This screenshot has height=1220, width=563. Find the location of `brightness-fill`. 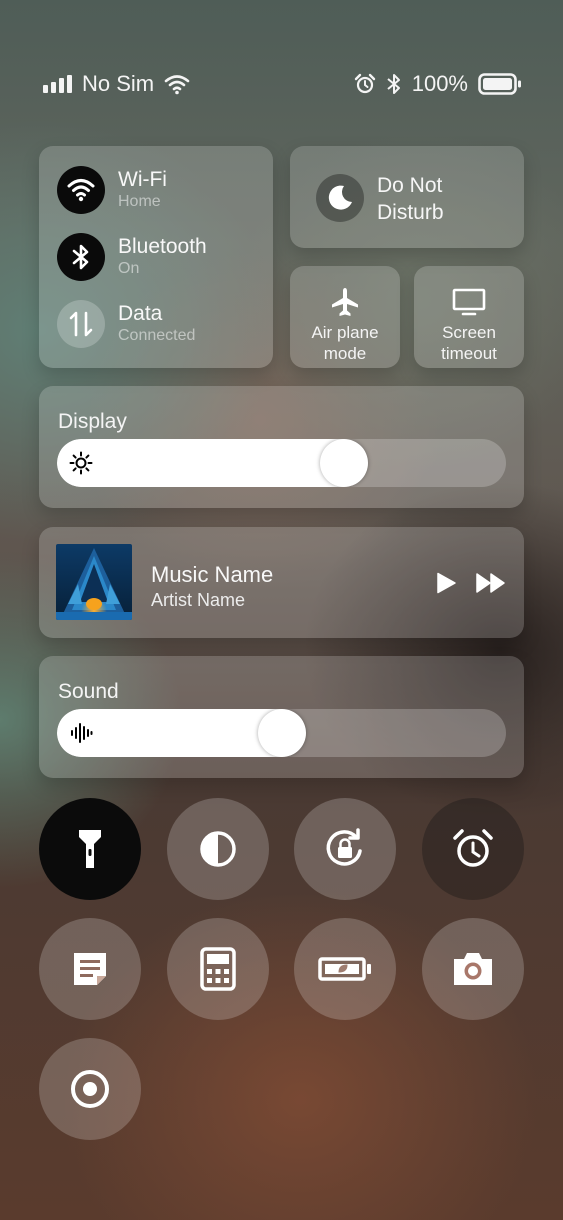

brightness-fill is located at coordinates (201, 463).